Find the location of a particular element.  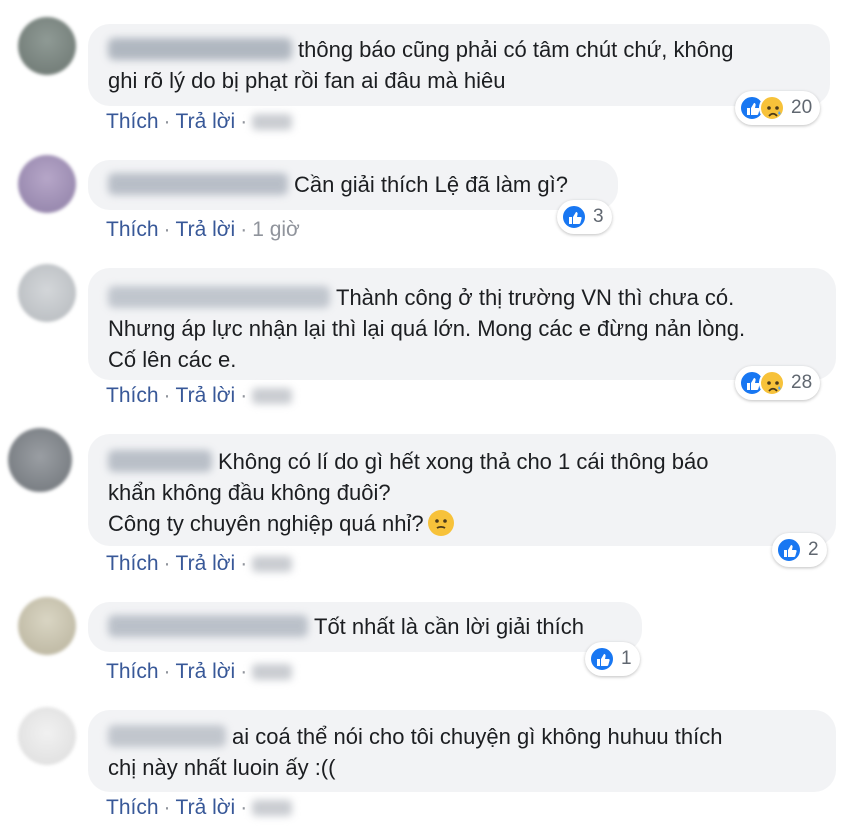

reaction-count: 3 is located at coordinates (598, 216).